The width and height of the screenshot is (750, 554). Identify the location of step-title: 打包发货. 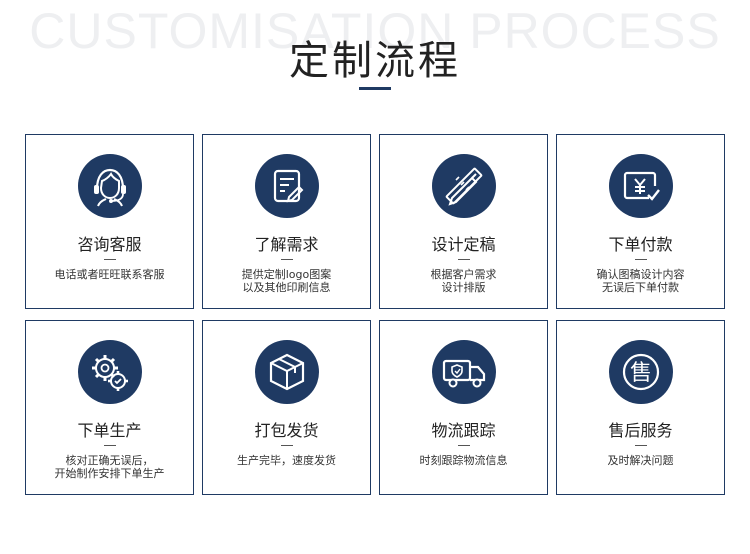
(286, 430).